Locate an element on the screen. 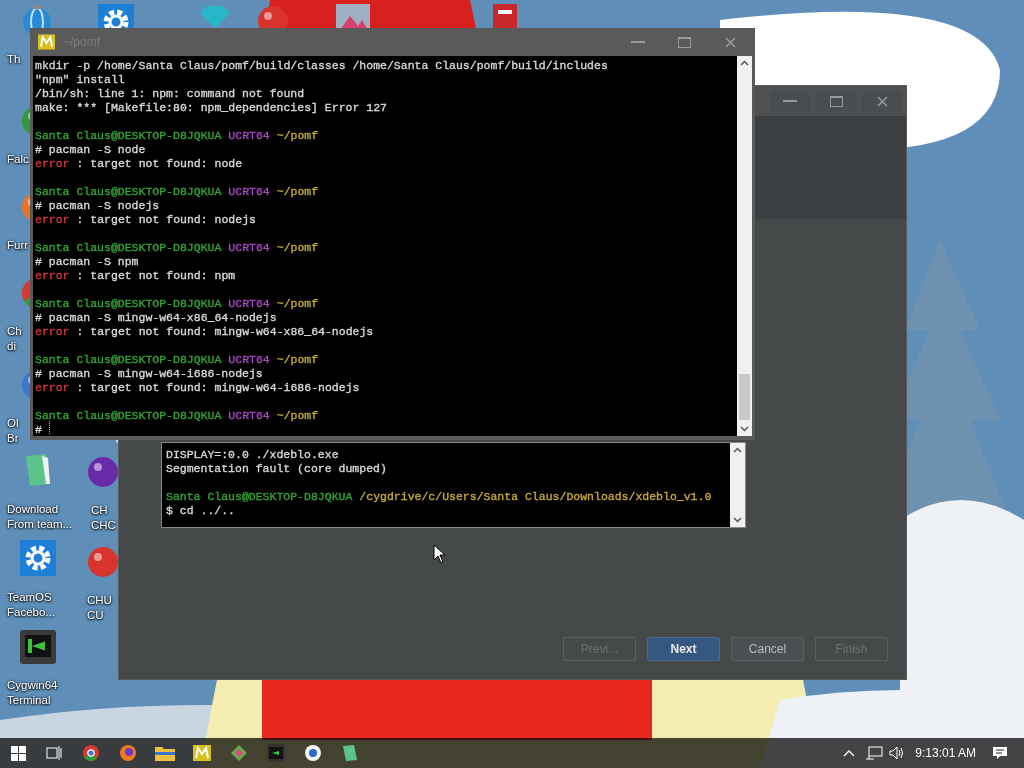 This screenshot has width=1024, height=768. icon-label: CHC is located at coordinates (103, 525).